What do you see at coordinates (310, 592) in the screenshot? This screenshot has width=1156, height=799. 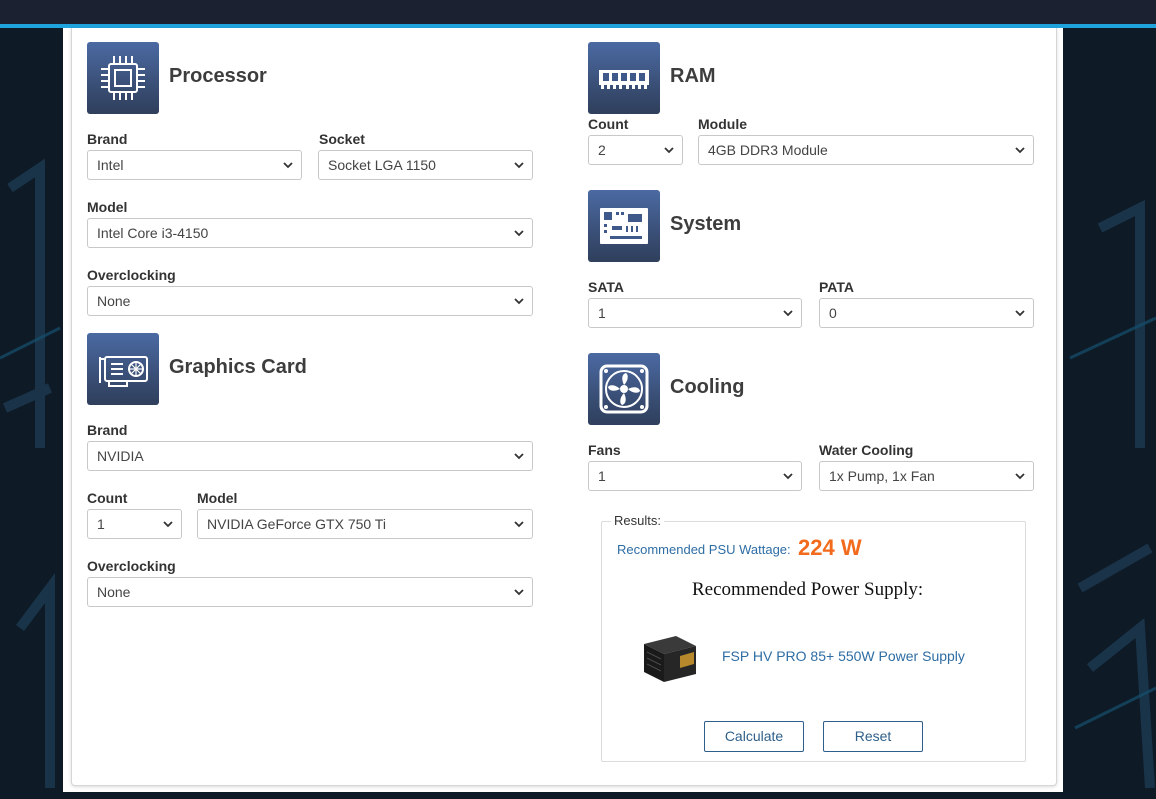 I see `graphics-overclocking-select: None` at bounding box center [310, 592].